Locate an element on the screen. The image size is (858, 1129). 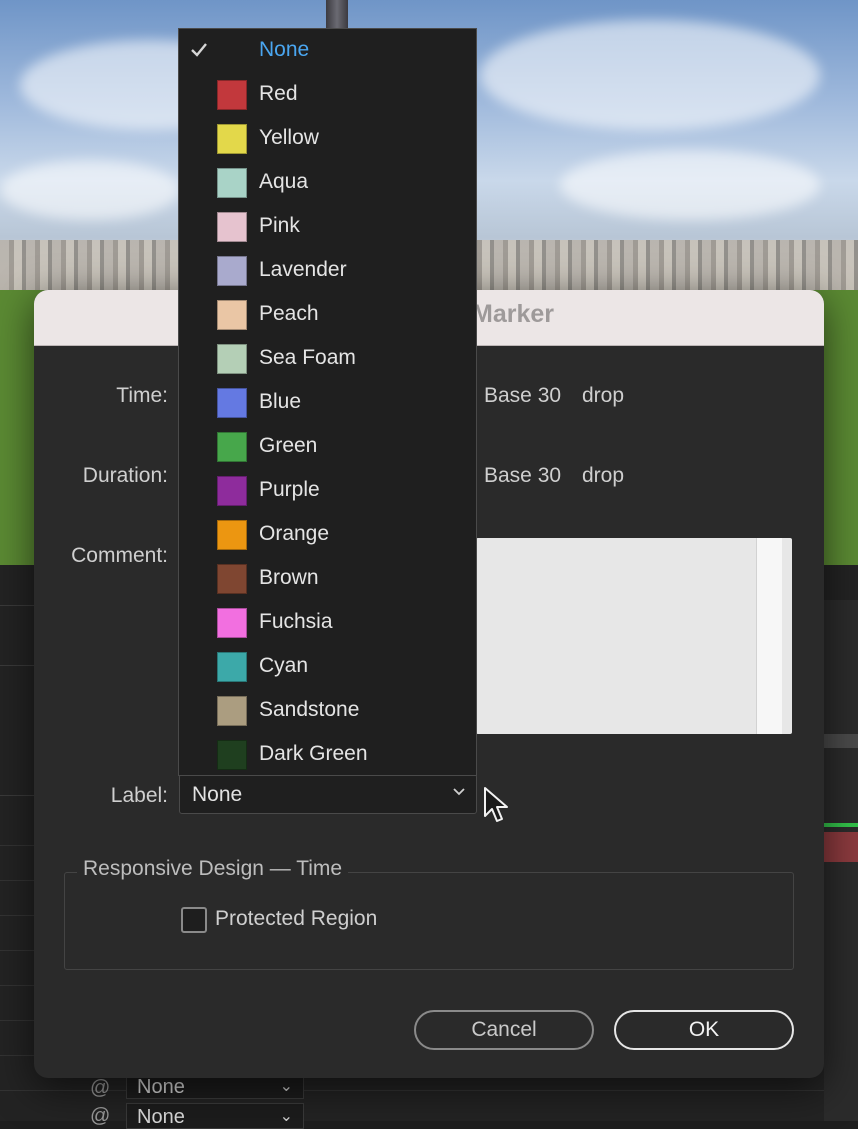
ok-button: OK is located at coordinates (704, 1030).